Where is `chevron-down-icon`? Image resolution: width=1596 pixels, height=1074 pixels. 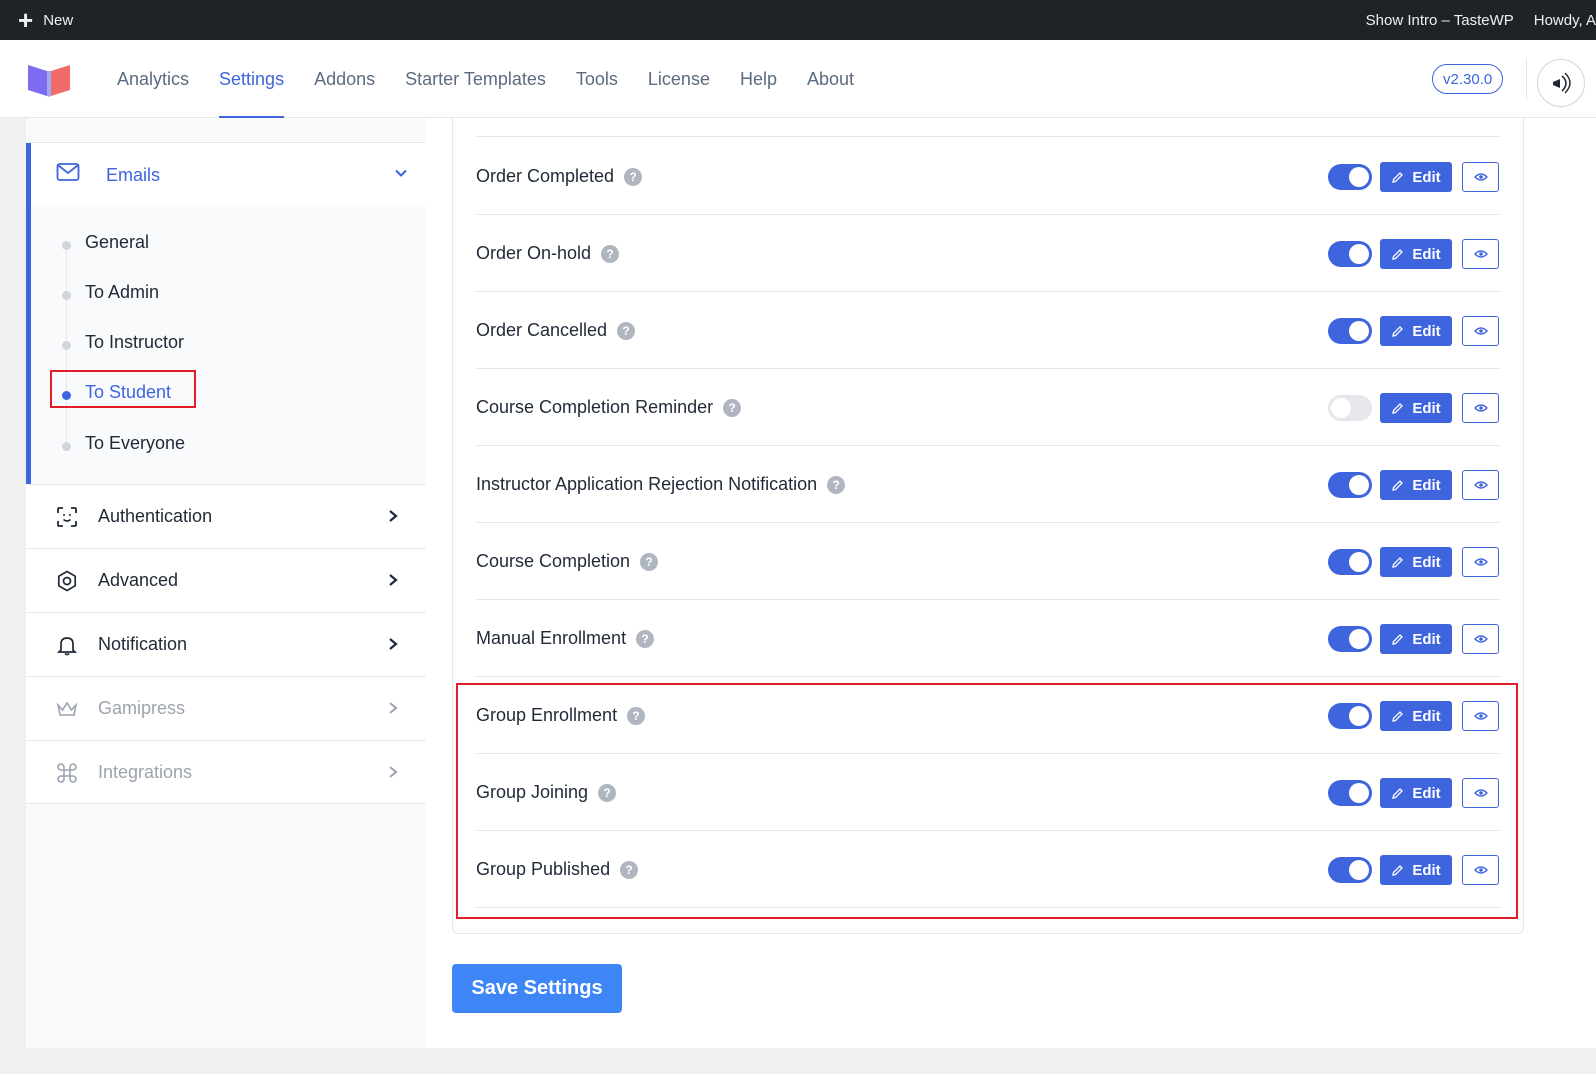 chevron-down-icon is located at coordinates (401, 173).